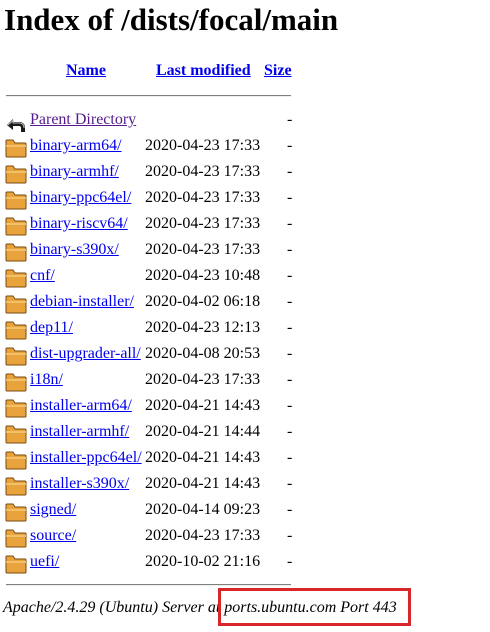 The width and height of the screenshot is (490, 632). I want to click on modified-date: 2020-04-02 06:18, so click(203, 301).